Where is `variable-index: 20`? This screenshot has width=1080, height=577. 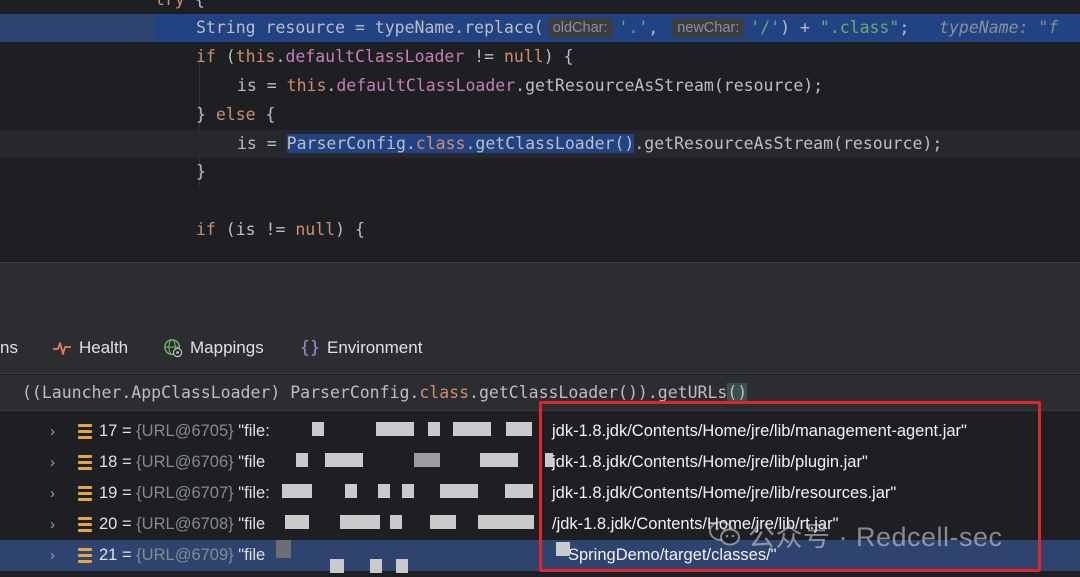
variable-index: 20 is located at coordinates (108, 524).